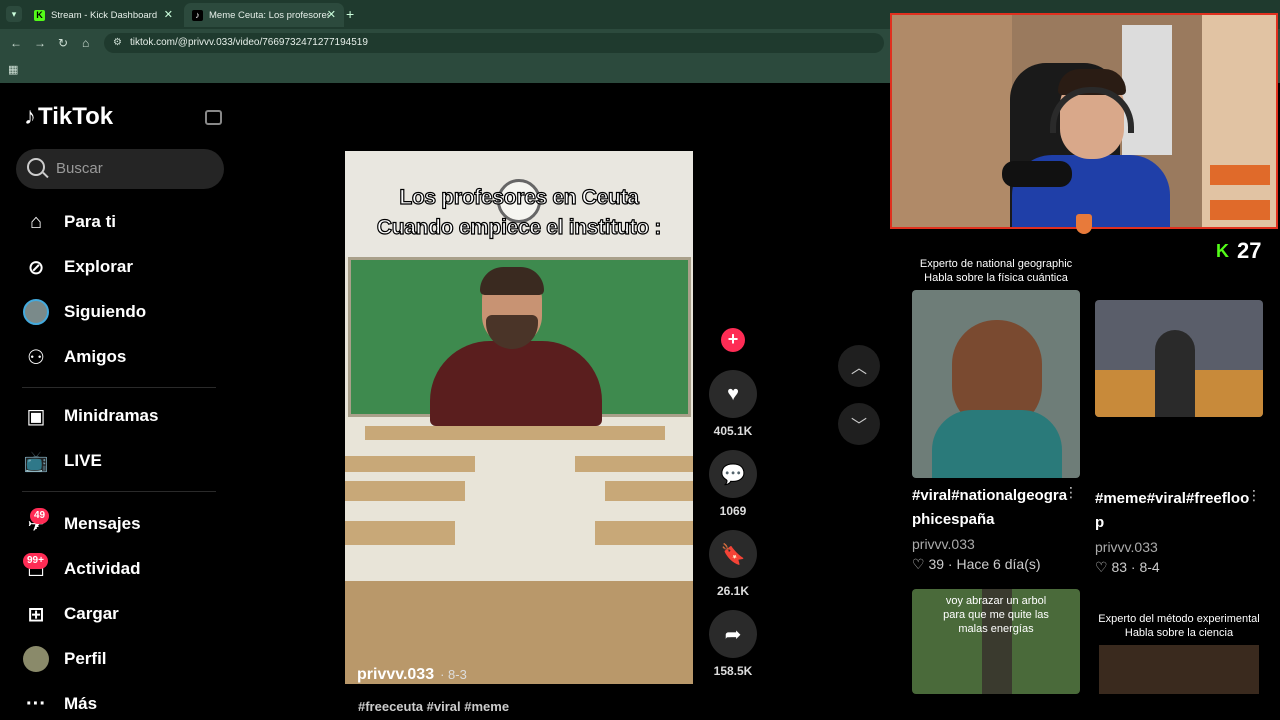  I want to click on site-info-icon: ⚙, so click(117, 43).